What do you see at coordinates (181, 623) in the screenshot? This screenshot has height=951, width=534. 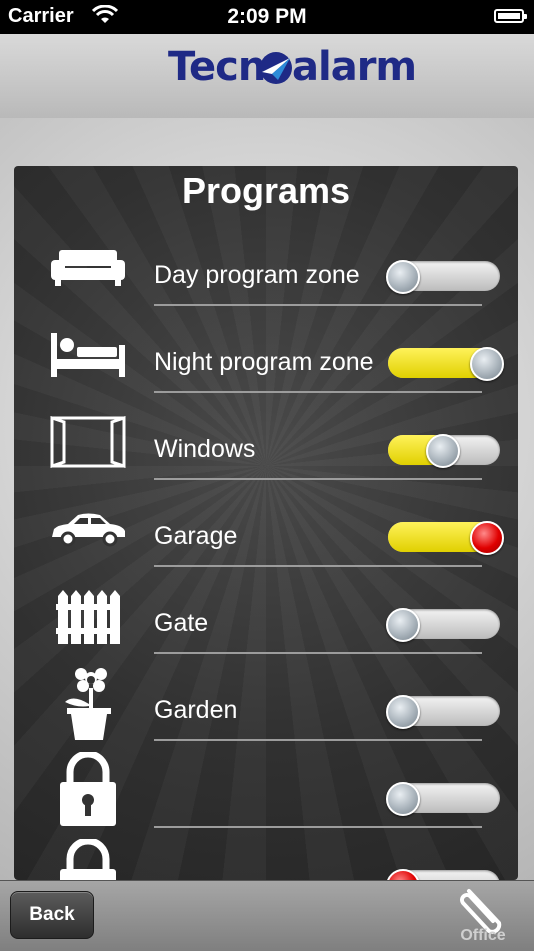 I see `program-label: Gate` at bounding box center [181, 623].